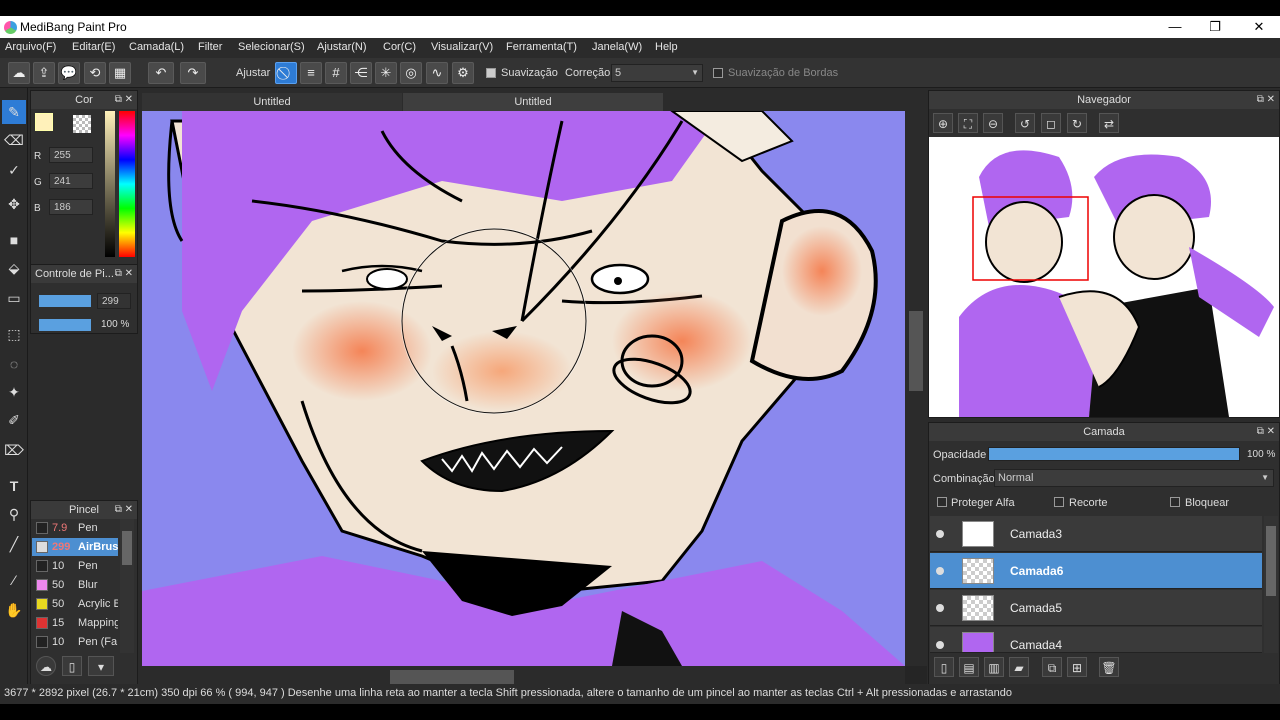 The image size is (1280, 720). I want to click on menu-editar: Editar(E), so click(93, 47).